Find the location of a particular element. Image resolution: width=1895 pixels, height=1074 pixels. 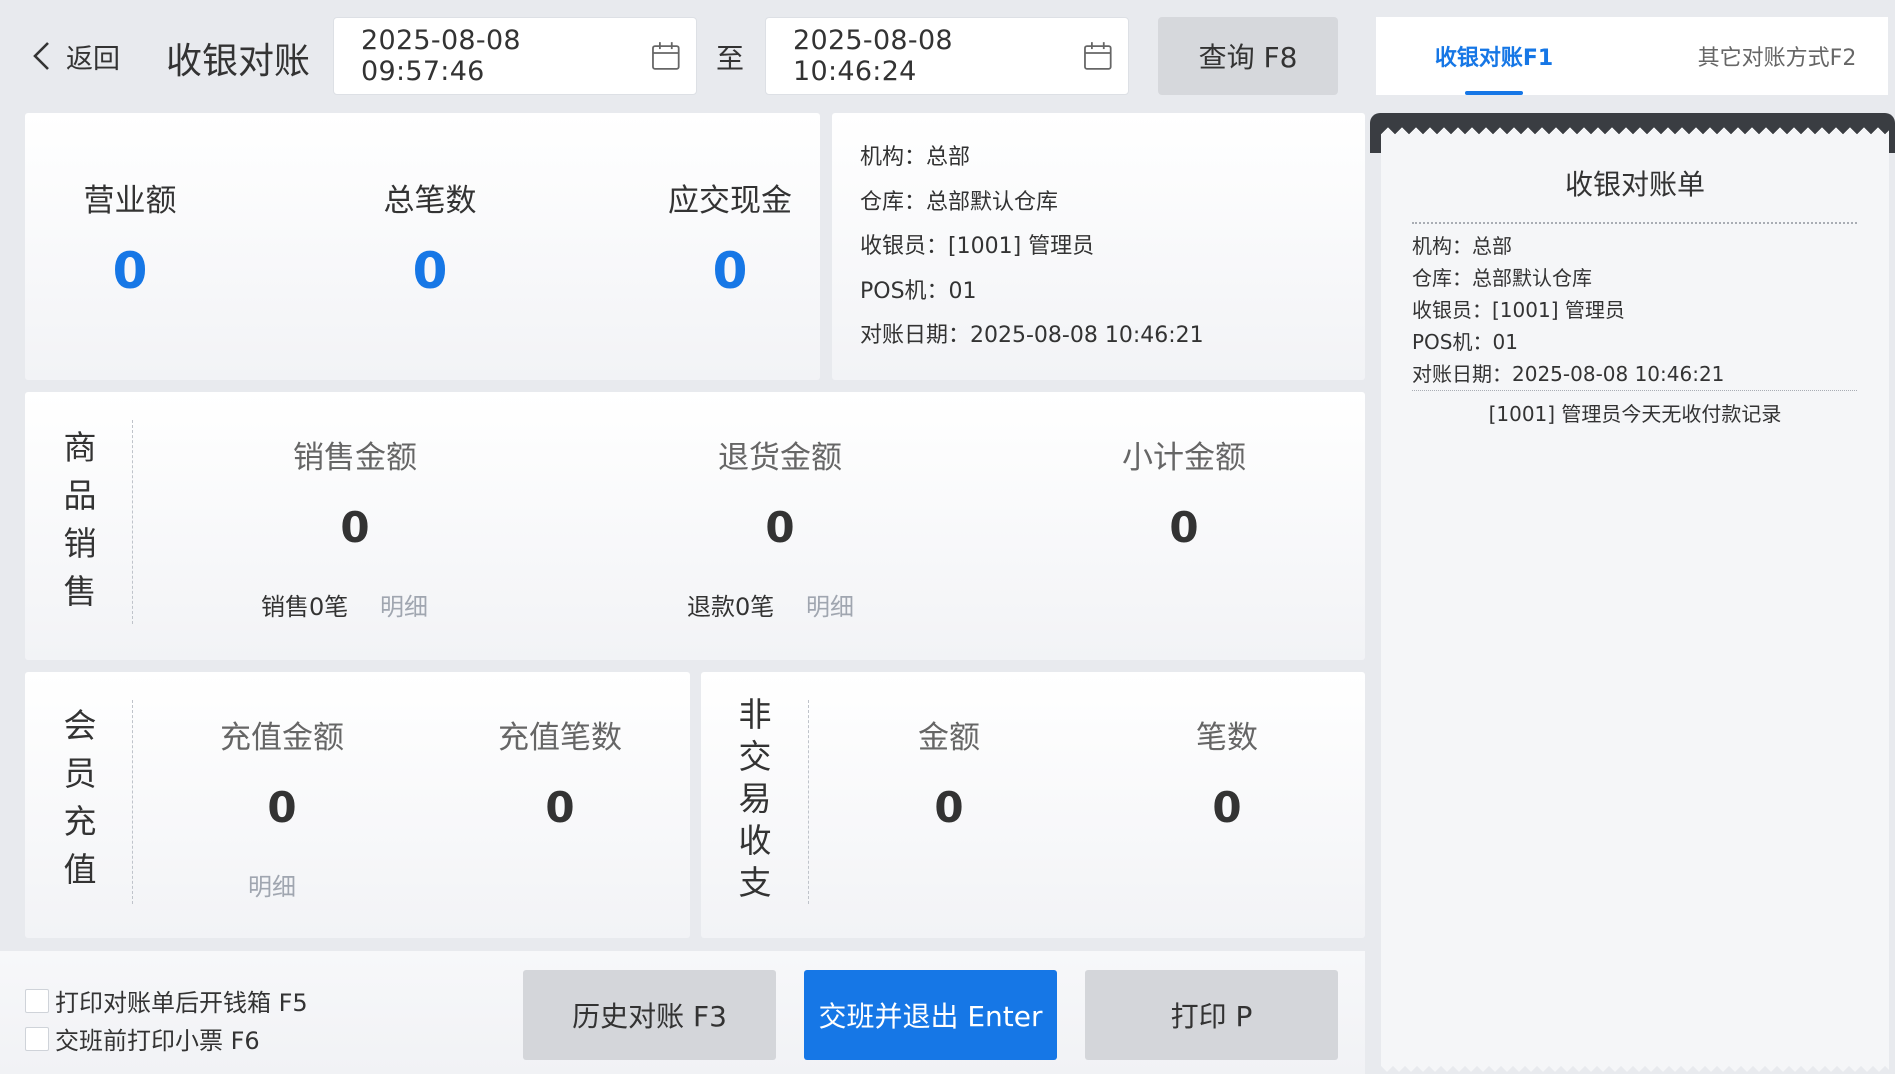

tab-other-reconcile: 其它对账方式F2 is located at coordinates (1777, 56).